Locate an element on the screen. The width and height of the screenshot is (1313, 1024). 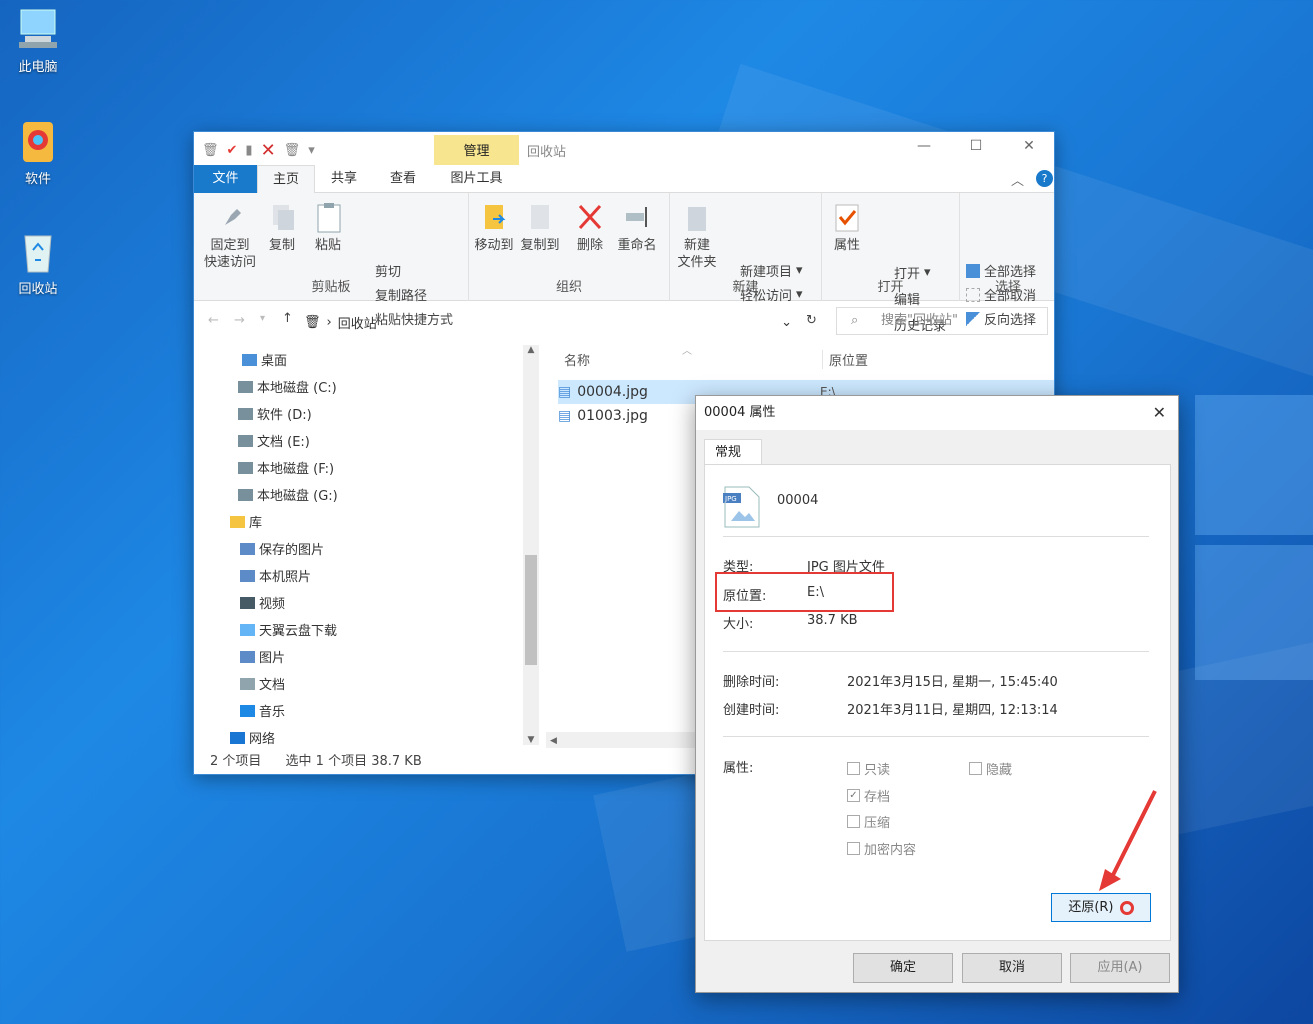
nav-scrollbar-thumb is located at coordinates (531, 610).